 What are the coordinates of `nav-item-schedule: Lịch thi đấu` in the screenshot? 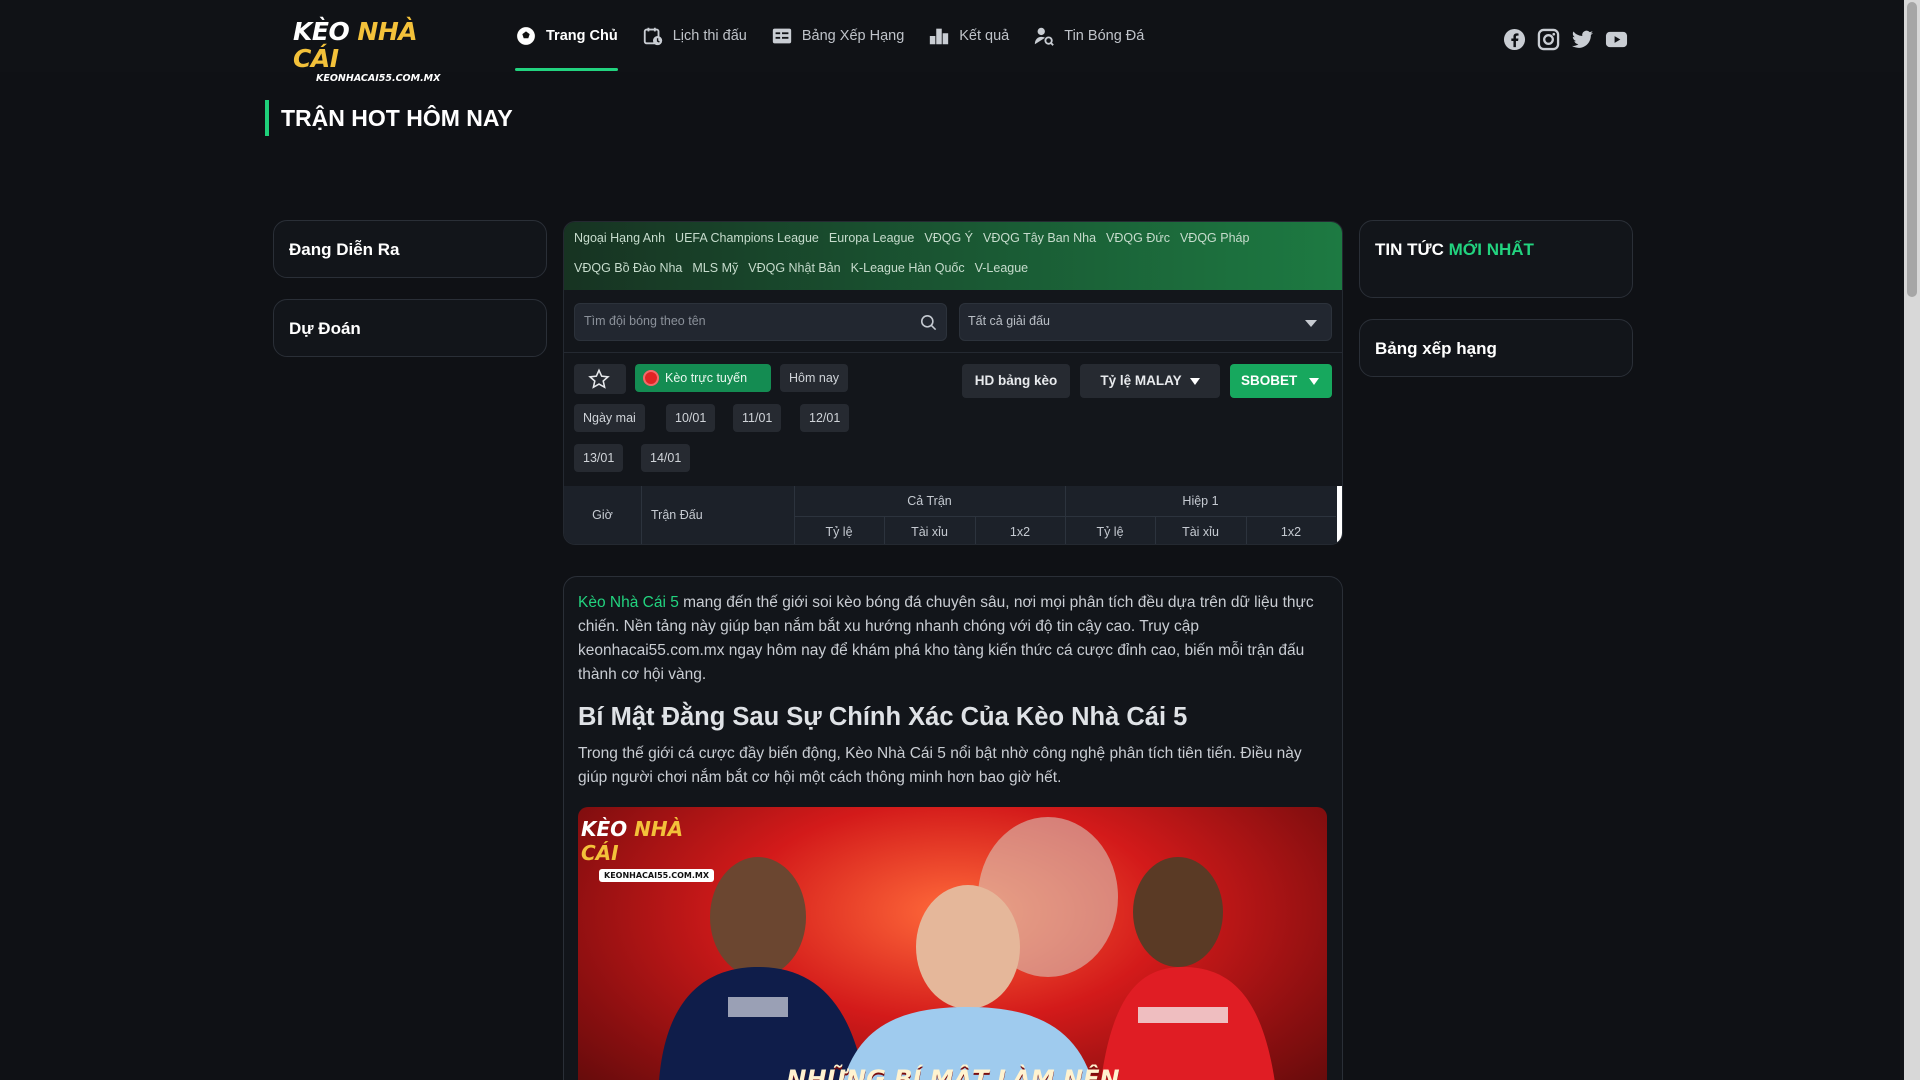 It's located at (694, 36).